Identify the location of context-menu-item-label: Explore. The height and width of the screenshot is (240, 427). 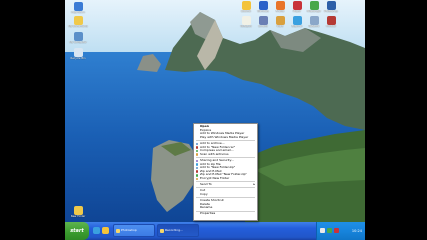
(206, 130).